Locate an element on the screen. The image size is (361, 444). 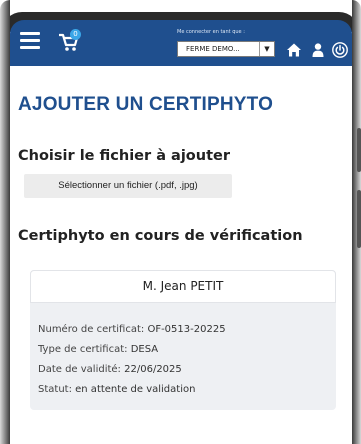
page-title: AJOUTER UN CERTIPHYTO is located at coordinates (146, 104).